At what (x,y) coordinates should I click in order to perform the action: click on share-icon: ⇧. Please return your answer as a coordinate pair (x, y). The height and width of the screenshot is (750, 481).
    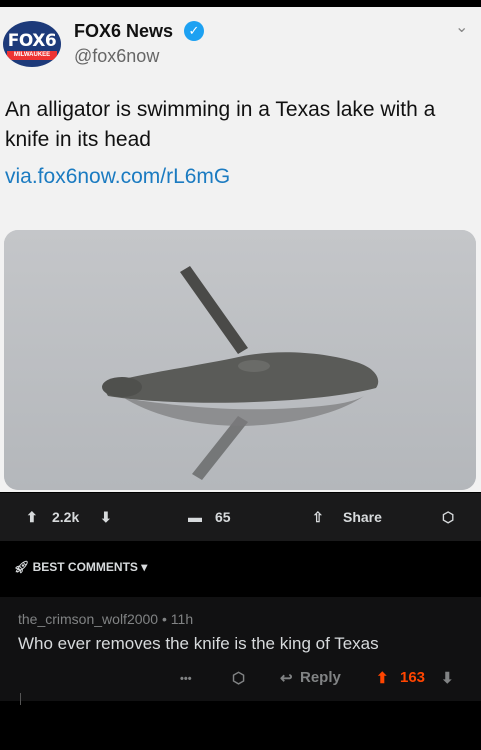
    Looking at the image, I should click on (318, 517).